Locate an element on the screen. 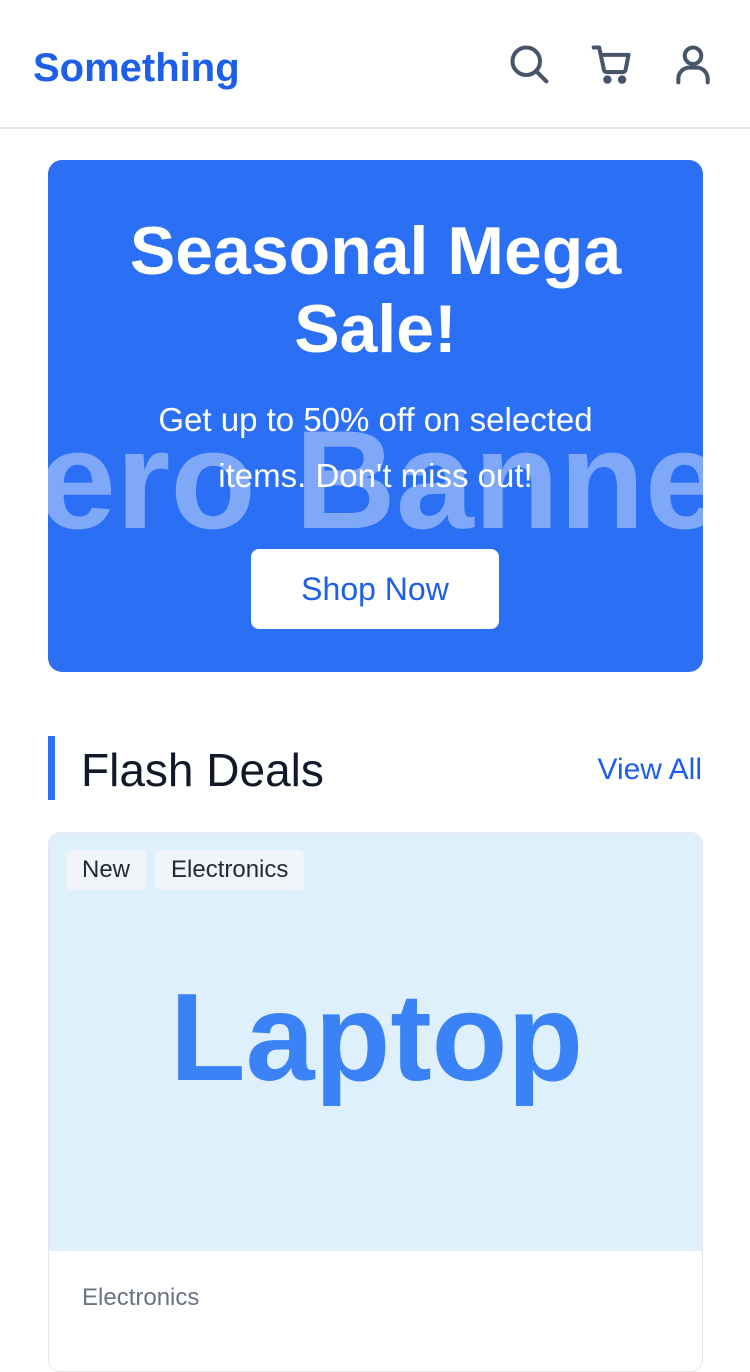 The height and width of the screenshot is (1372, 750). brand-logo: Something is located at coordinates (136, 68).